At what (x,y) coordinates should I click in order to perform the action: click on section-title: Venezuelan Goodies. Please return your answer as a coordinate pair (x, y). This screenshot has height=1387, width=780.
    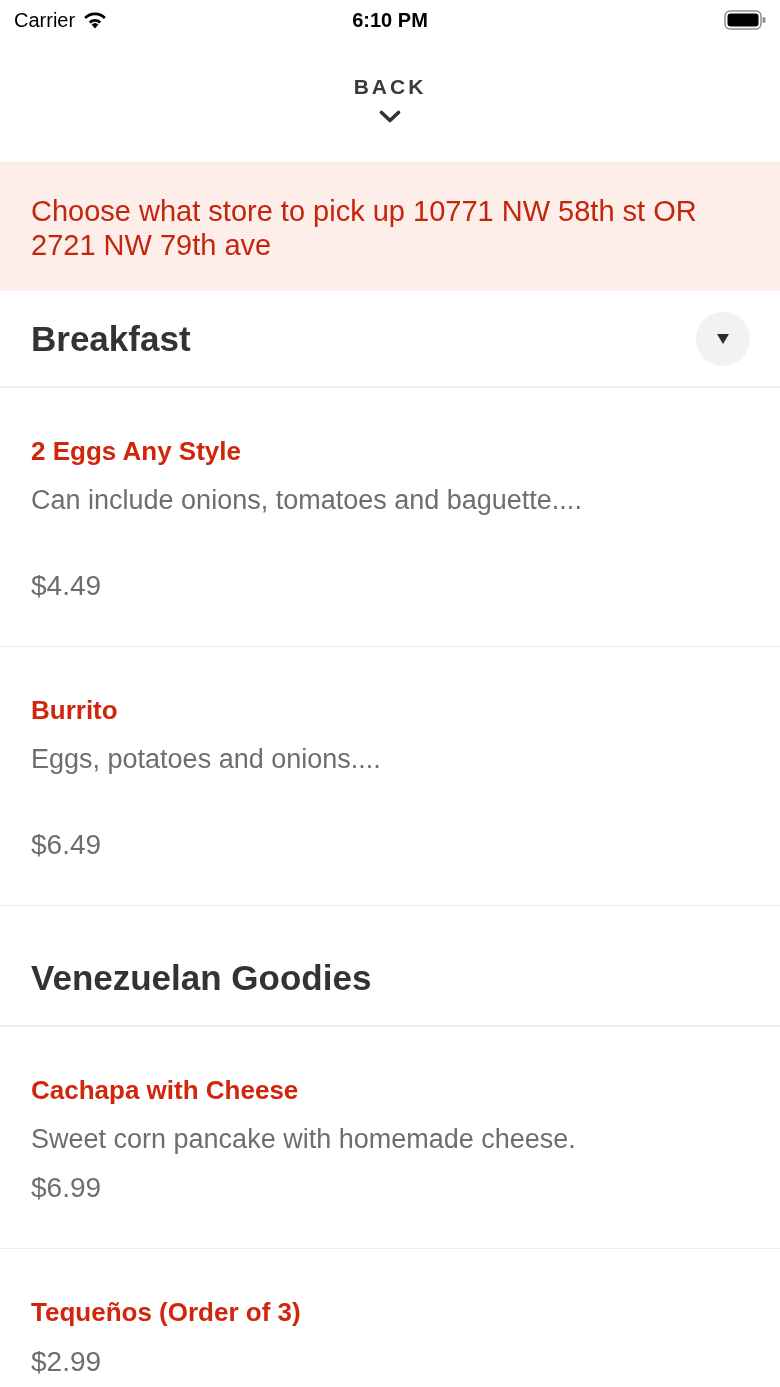
    Looking at the image, I should click on (201, 977).